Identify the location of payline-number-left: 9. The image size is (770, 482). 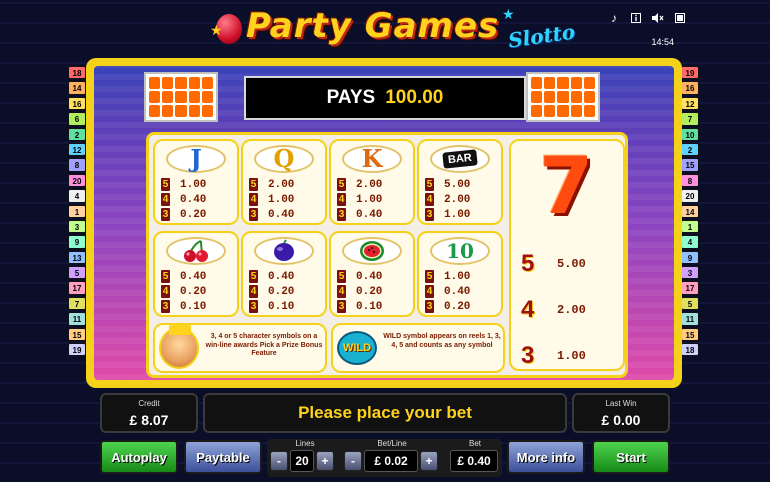
(77, 242).